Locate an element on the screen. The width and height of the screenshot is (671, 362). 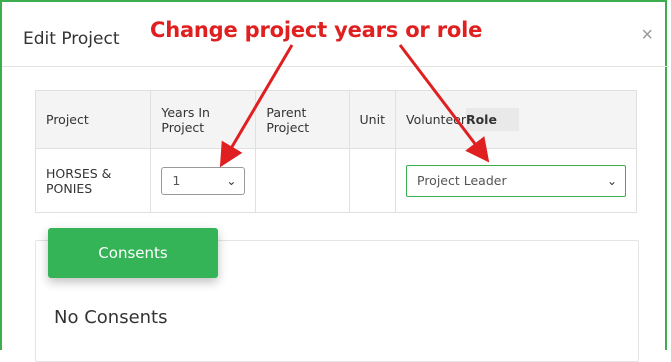
cell-project: HORSES & PONIES is located at coordinates (93, 180).